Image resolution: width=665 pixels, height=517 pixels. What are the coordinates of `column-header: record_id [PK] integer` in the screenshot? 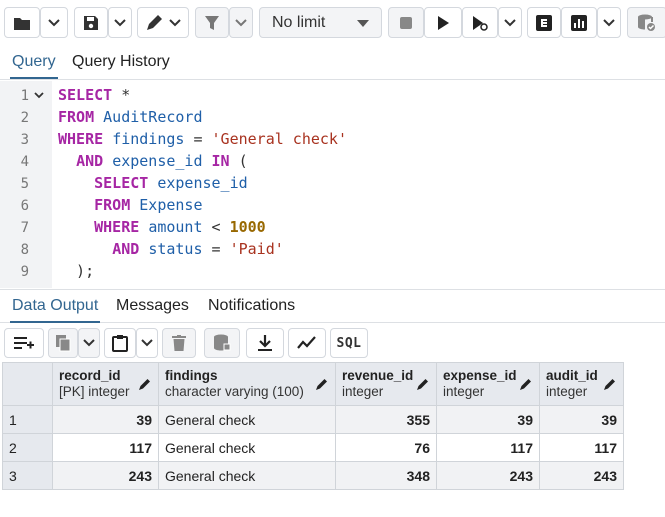 It's located at (105, 384).